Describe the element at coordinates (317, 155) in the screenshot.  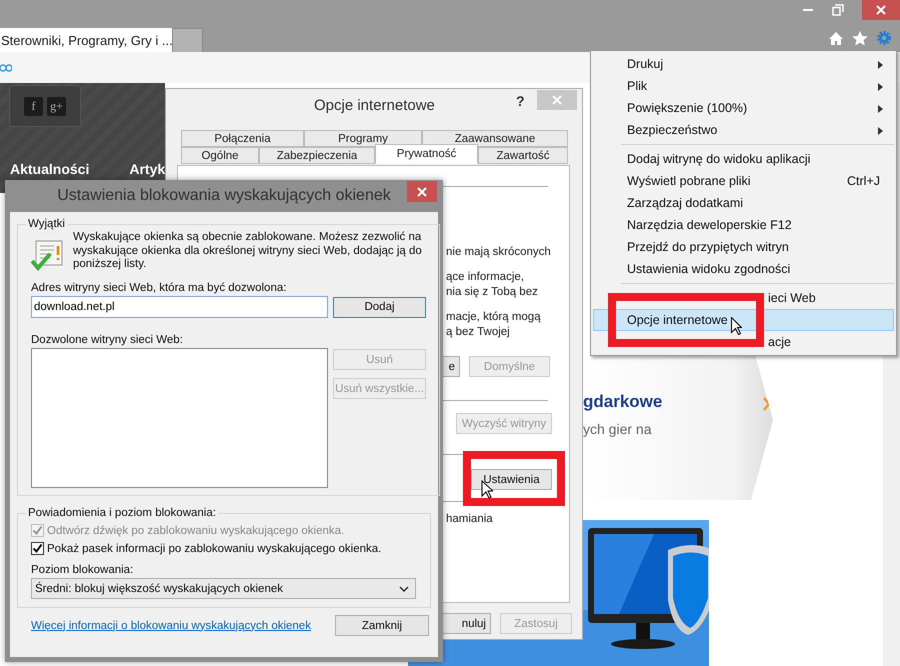
I see `tab: Zabezpieczenia` at that location.